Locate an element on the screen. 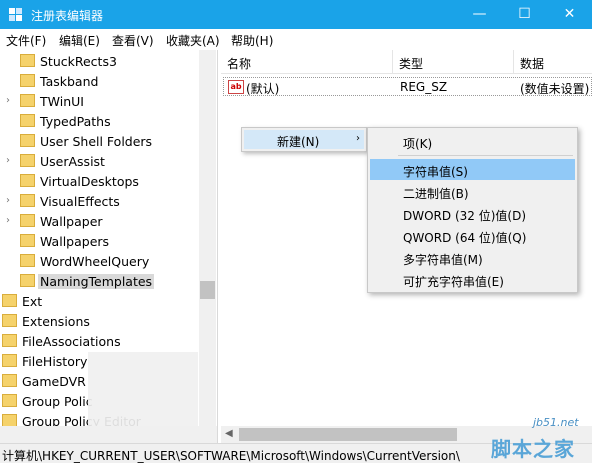 The image size is (592, 464). tree-item-label: Extensions is located at coordinates (56, 321).